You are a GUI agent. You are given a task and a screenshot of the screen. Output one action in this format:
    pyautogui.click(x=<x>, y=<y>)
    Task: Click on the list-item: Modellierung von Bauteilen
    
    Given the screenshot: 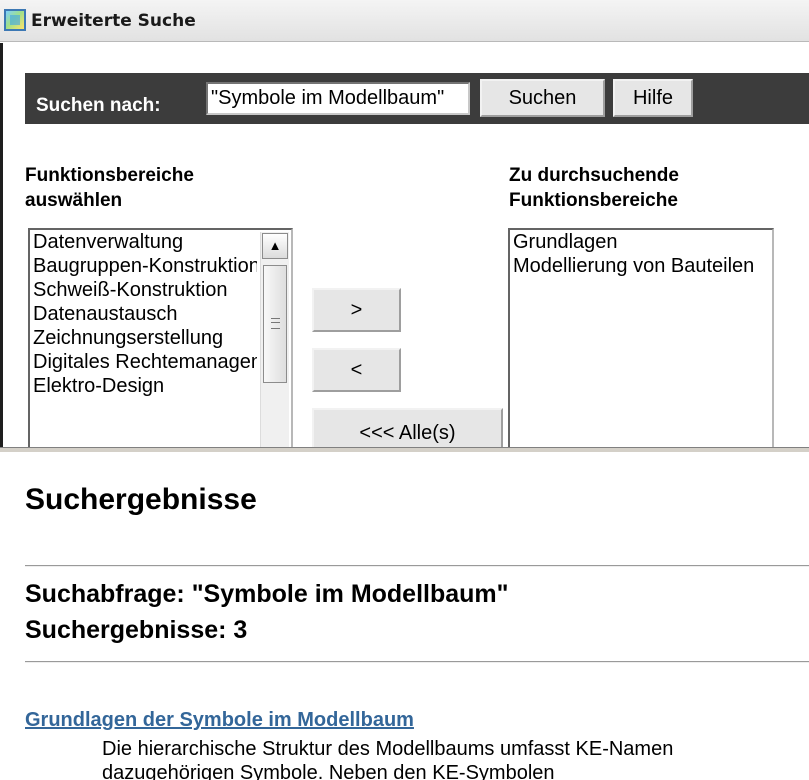 What is the action you would take?
    pyautogui.click(x=639, y=266)
    